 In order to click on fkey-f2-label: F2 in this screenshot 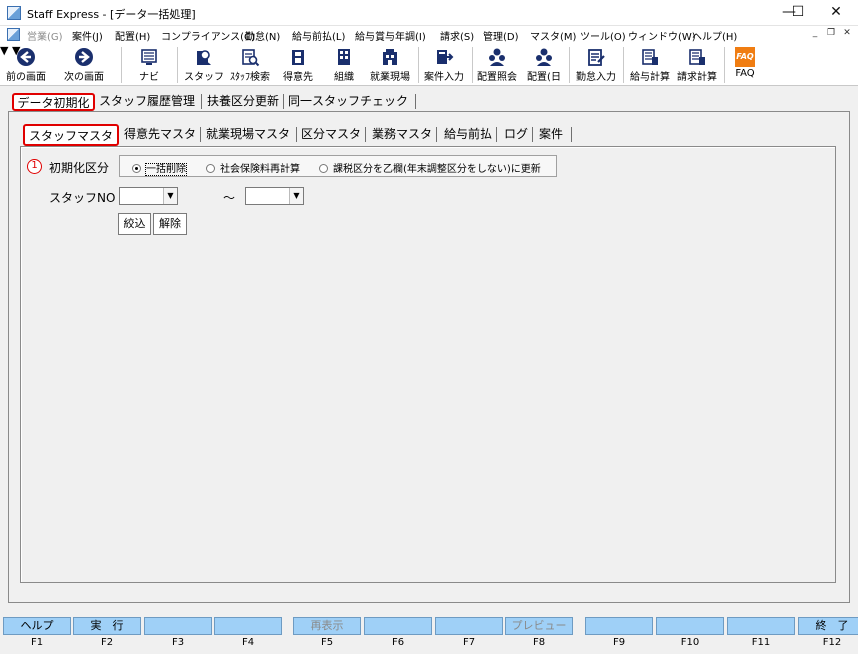, I will do `click(107, 642)`.